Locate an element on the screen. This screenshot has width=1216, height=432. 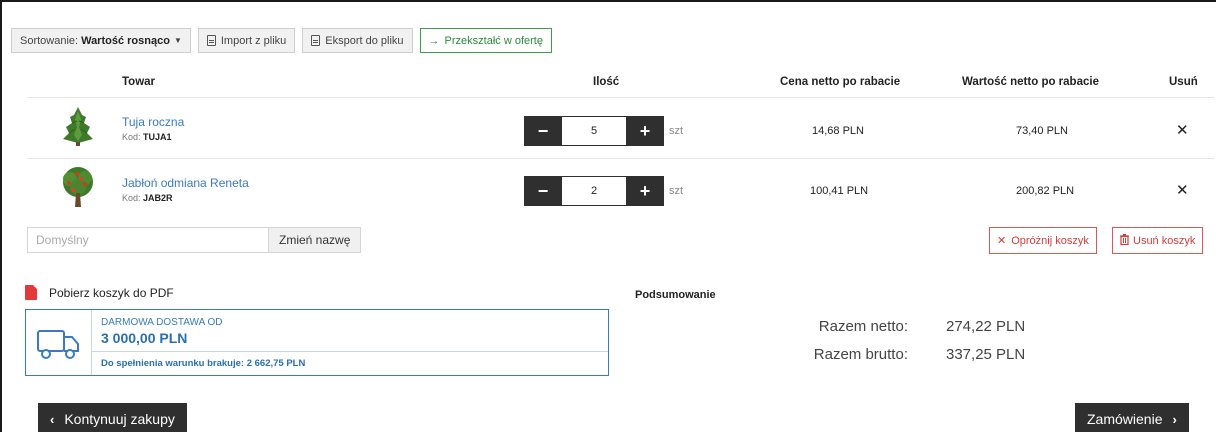
clear-cart-label: Opróżnij koszyk is located at coordinates (1050, 240).